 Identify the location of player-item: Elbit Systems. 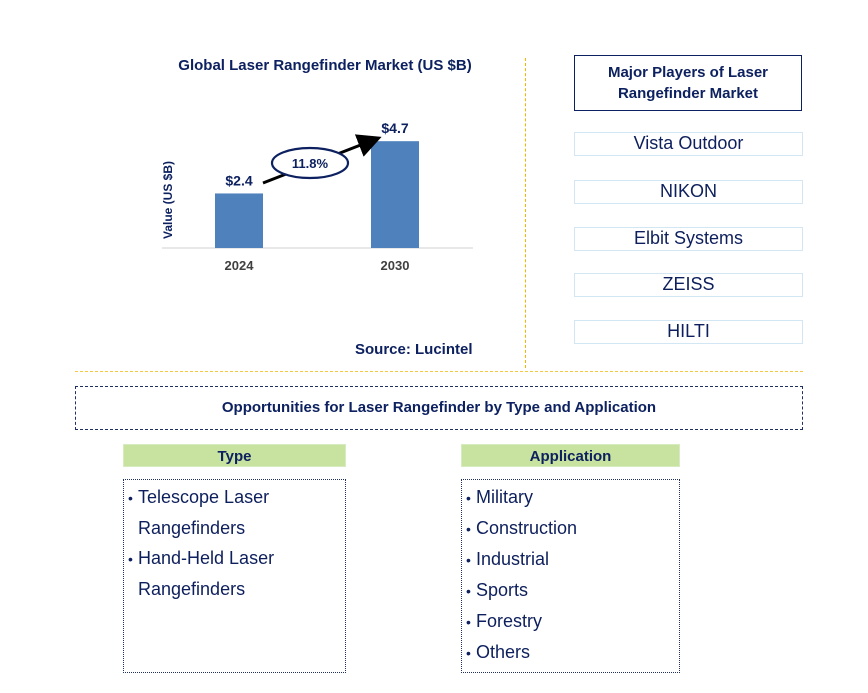
(688, 239).